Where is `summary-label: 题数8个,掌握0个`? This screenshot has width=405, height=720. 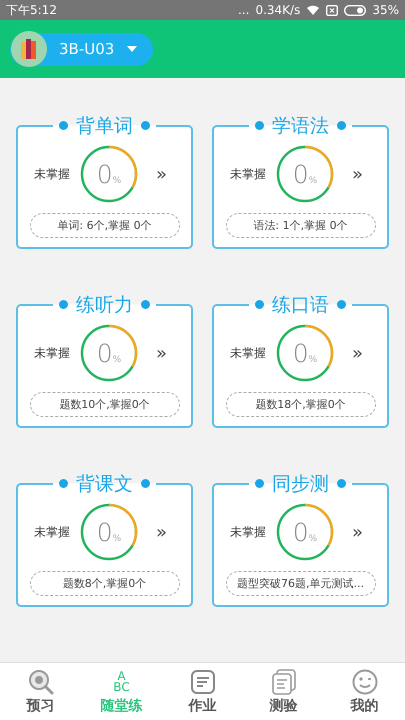 summary-label: 题数8个,掌握0个 is located at coordinates (105, 583).